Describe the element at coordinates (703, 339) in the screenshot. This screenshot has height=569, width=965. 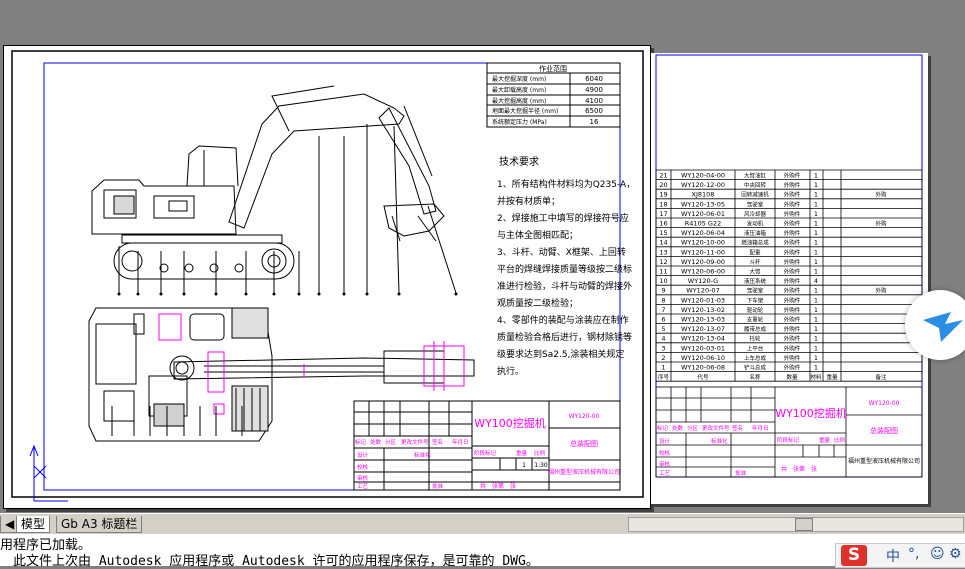
I see `bom-code: WY120-13-04` at that location.